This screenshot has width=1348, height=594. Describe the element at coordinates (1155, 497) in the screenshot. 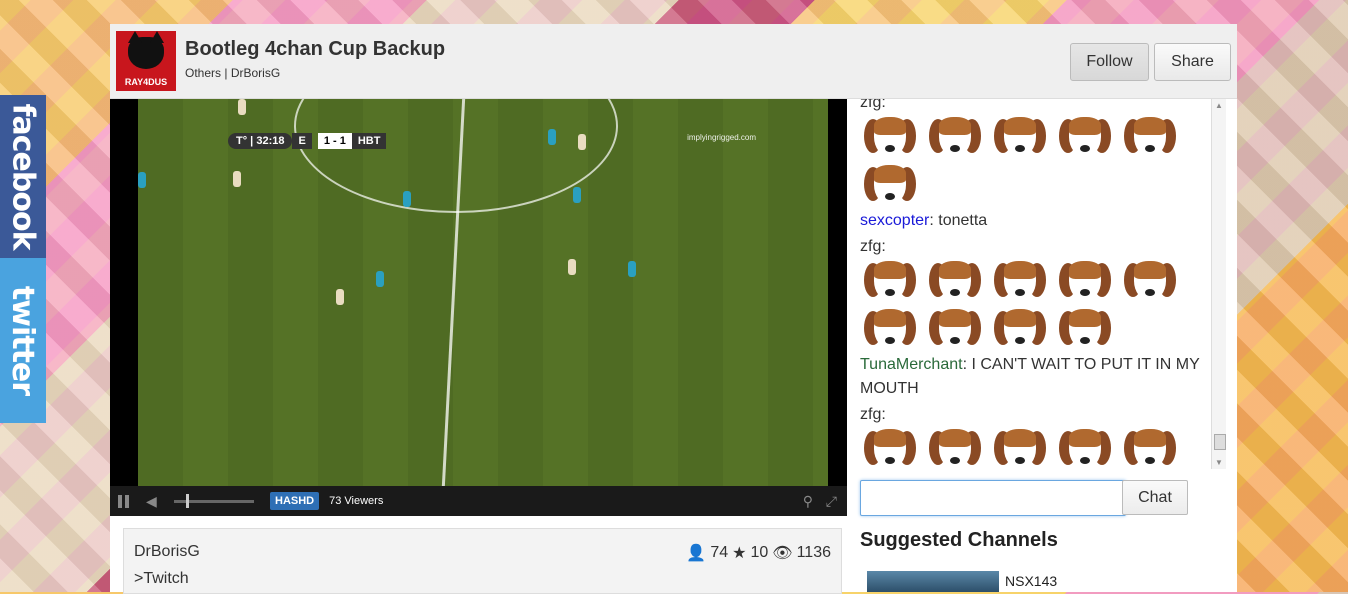

I see `chat-send-button: Chat` at that location.